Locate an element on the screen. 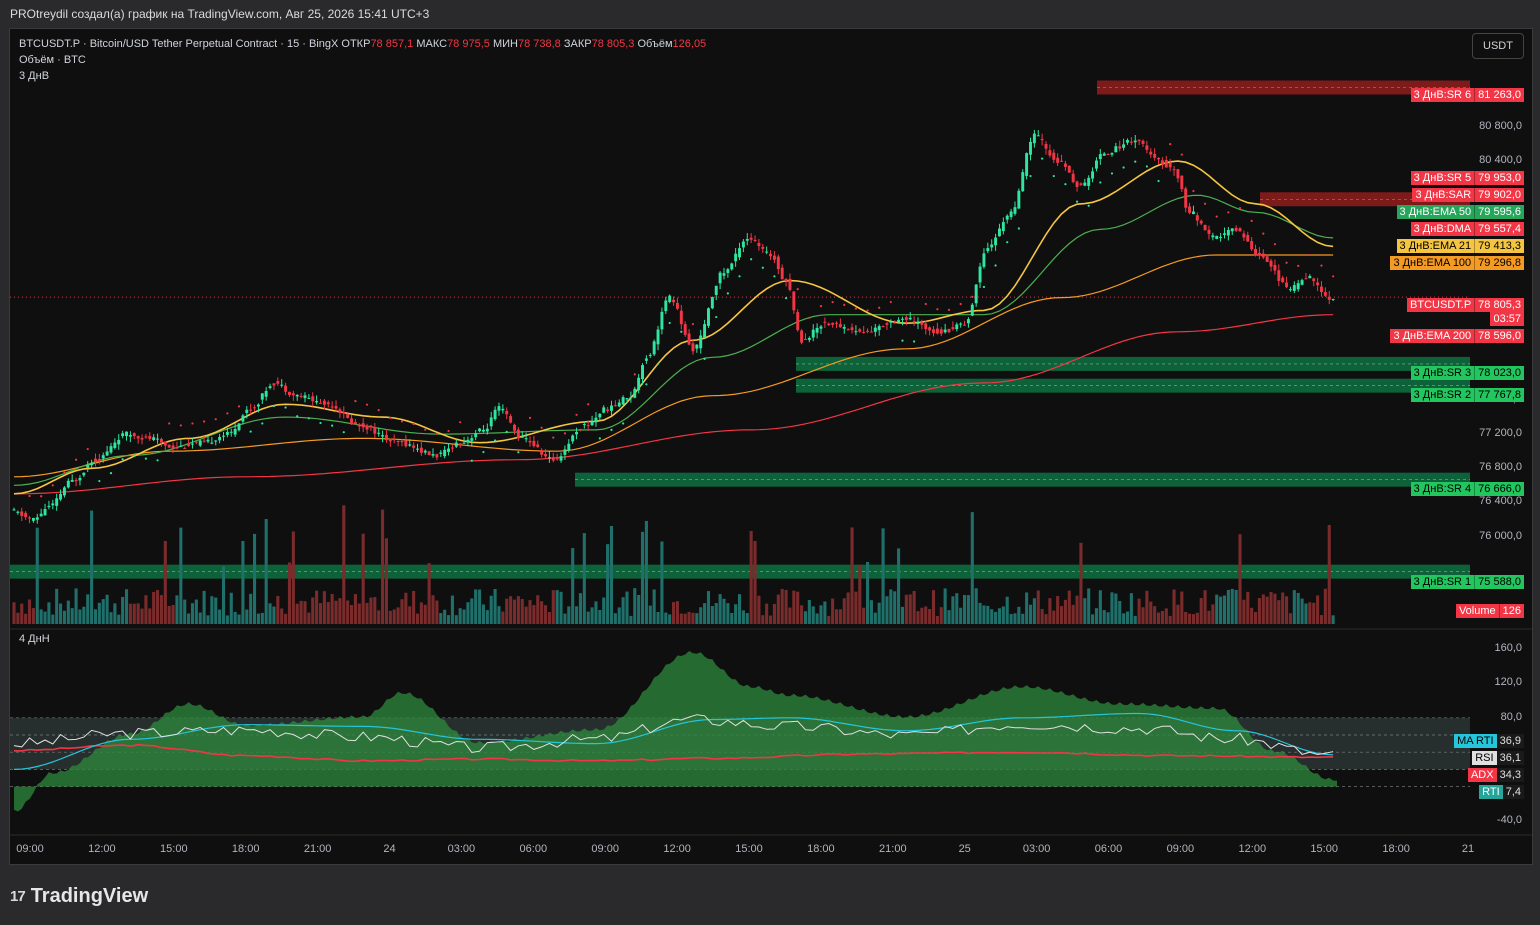 Image resolution: width=1540 pixels, height=925 pixels. price-tag-name: 3 ДнВ:EMA 21 is located at coordinates (1435, 246).